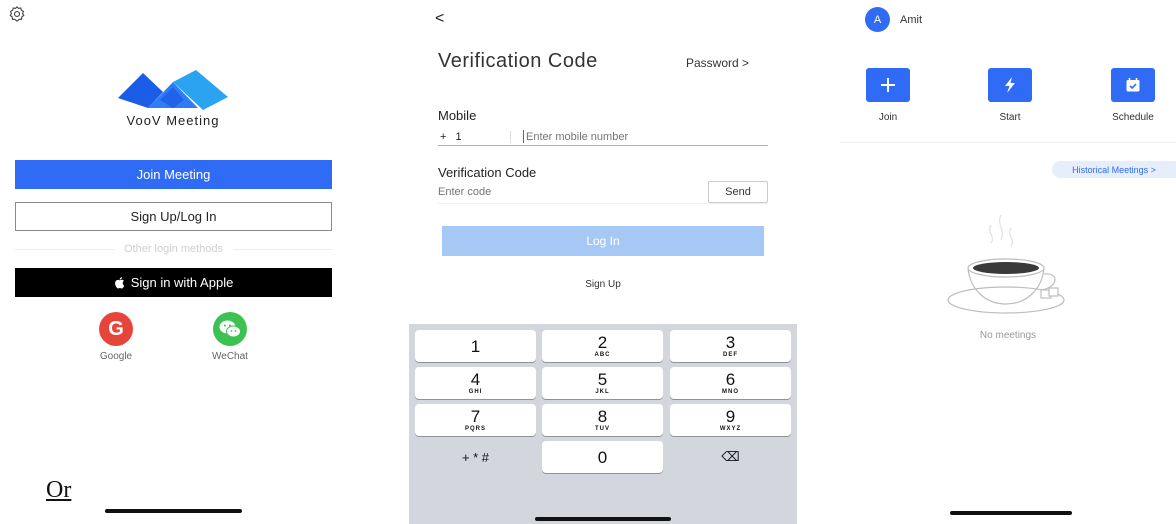  I want to click on mobile-field-row: + 1, so click(603, 137).